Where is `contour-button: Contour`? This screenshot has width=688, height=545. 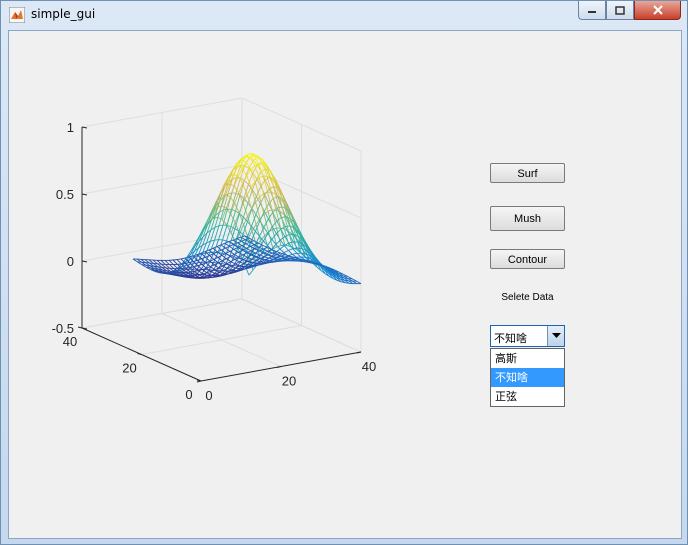
contour-button: Contour is located at coordinates (527, 259).